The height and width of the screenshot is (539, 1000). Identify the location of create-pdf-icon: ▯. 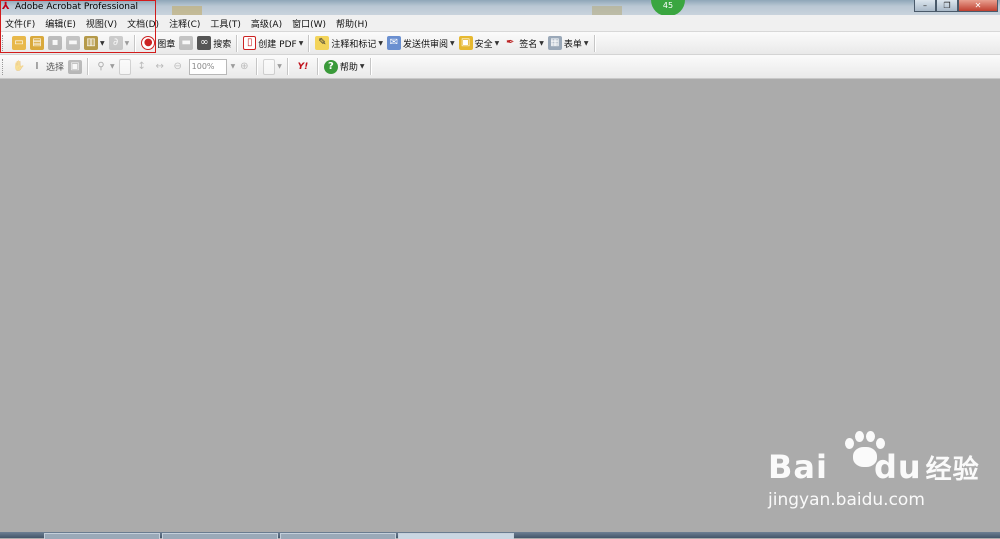
(250, 43).